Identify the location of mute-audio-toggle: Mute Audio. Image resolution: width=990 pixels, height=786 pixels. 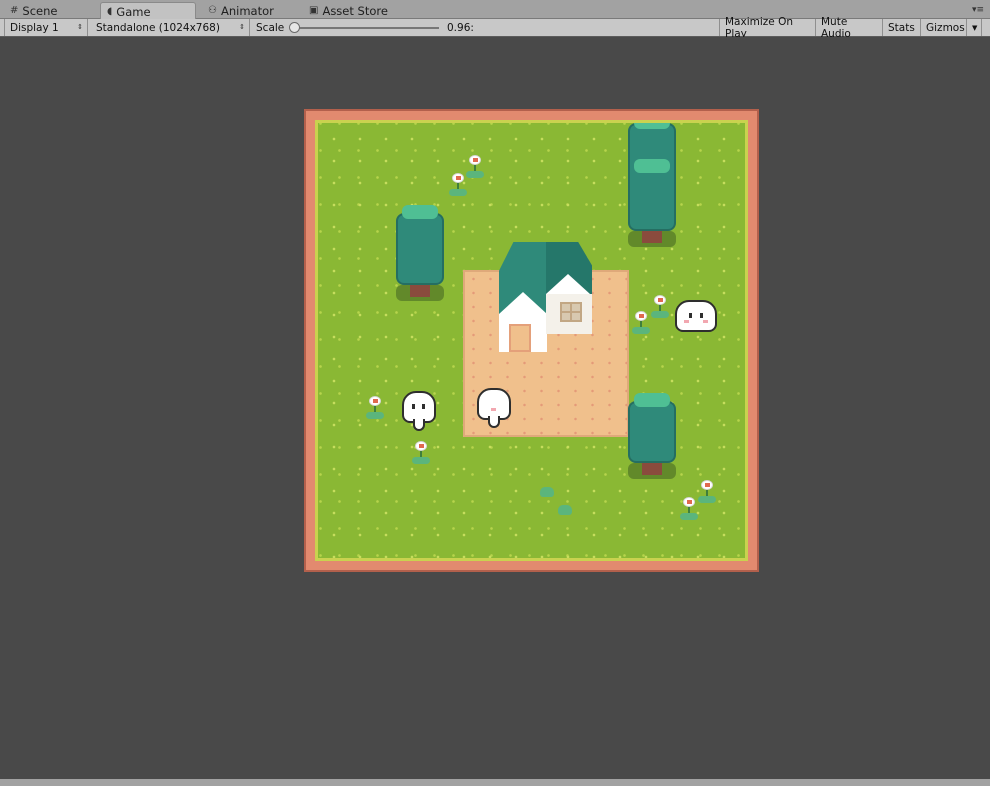
(849, 28).